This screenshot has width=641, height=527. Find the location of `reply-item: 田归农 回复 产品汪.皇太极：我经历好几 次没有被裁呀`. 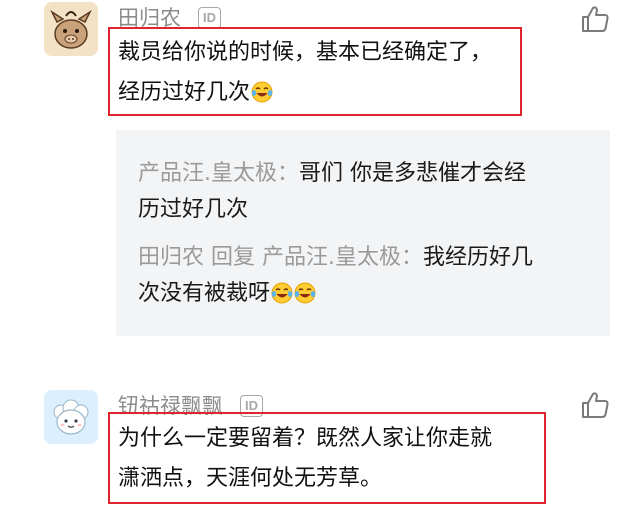

reply-item: 田归农 回复 产品汪.皇太极：我经历好几 次没有被裁呀 is located at coordinates (373, 276).